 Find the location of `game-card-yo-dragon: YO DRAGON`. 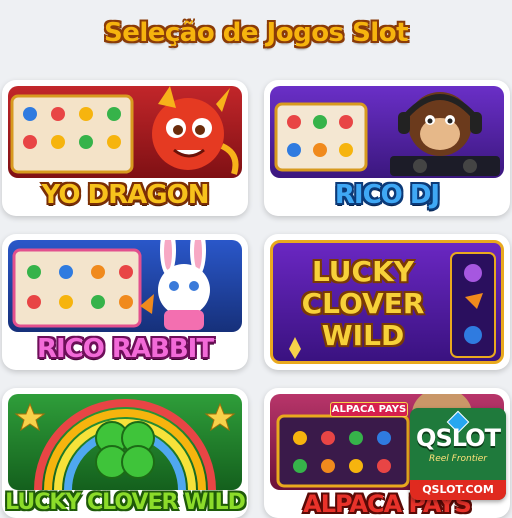

game-card-yo-dragon: YO DRAGON is located at coordinates (125, 148).